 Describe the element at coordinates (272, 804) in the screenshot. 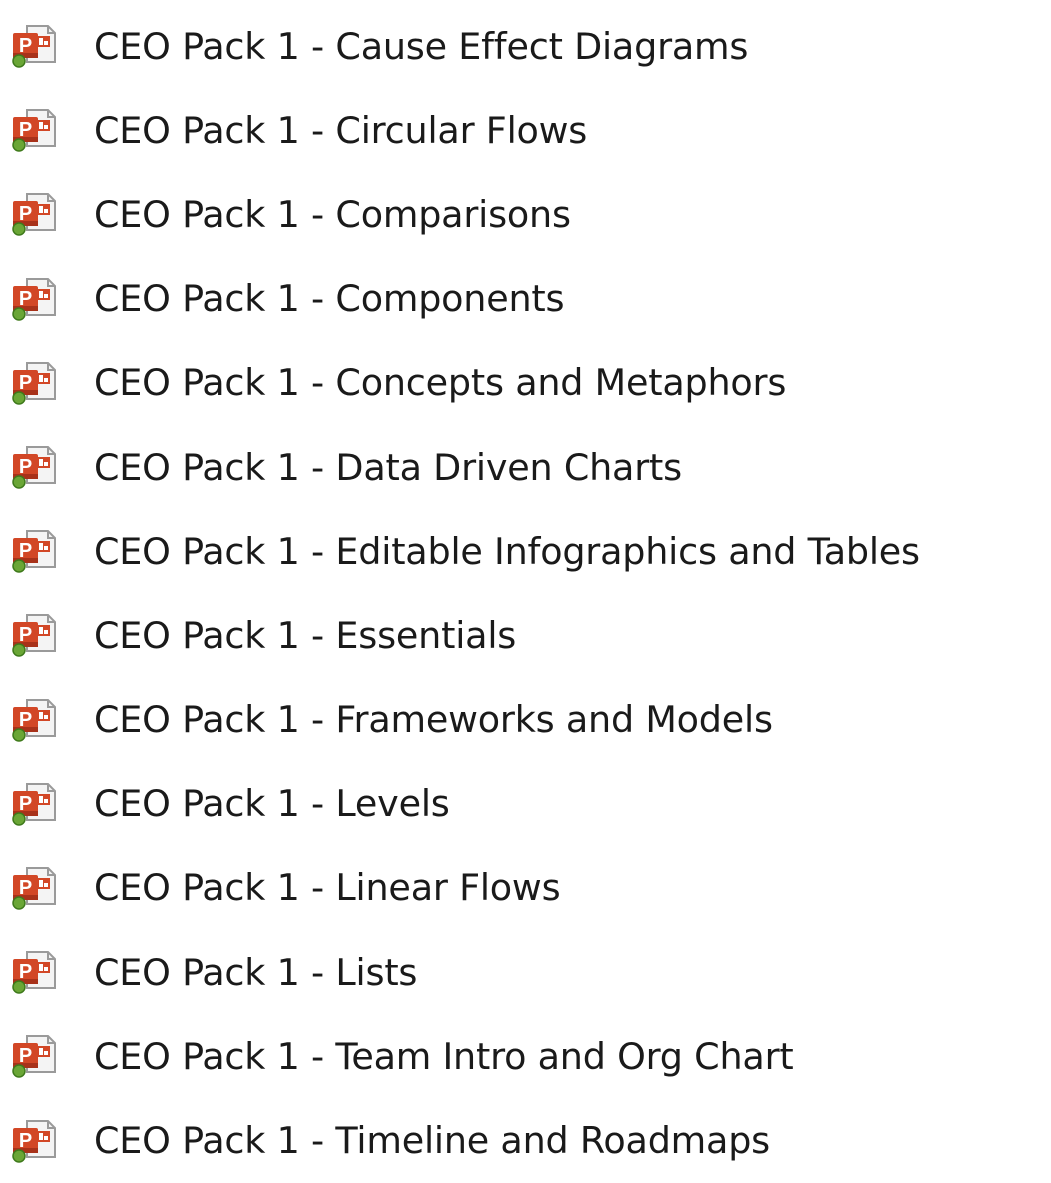

I see `file-name: CEO Pack 1 - Levels` at that location.